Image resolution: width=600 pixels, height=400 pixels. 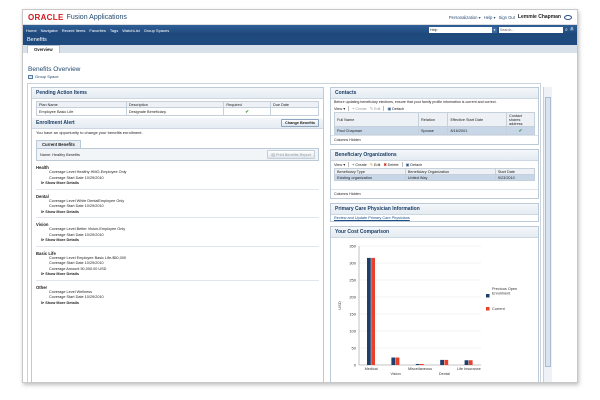 I want to click on col-relation: Relation, so click(x=433, y=120).